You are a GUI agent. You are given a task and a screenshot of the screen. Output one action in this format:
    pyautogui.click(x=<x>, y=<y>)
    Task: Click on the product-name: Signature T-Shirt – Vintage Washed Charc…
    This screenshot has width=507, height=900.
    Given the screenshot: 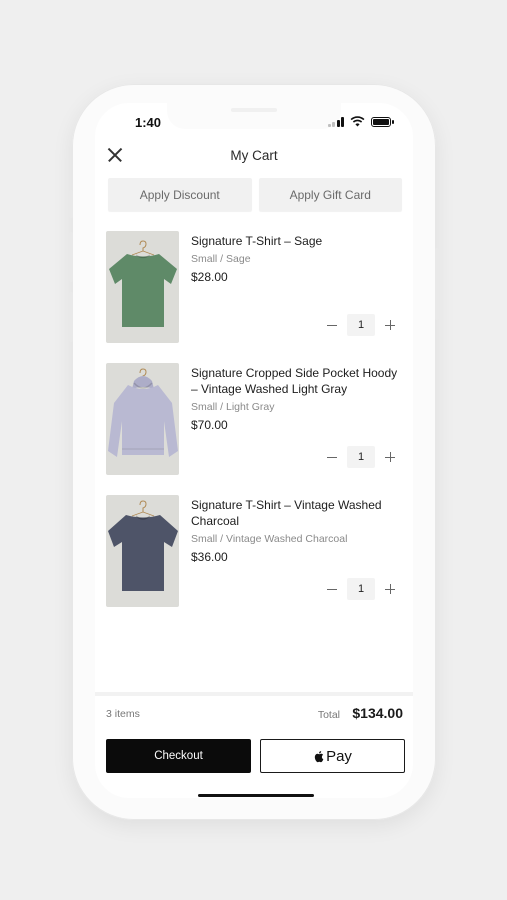 What is the action you would take?
    pyautogui.click(x=298, y=513)
    